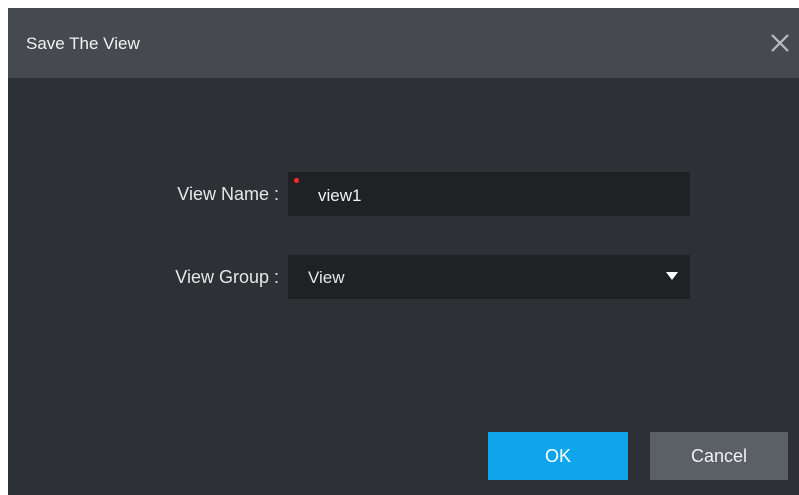 This screenshot has height=495, width=799. What do you see at coordinates (326, 277) in the screenshot?
I see `view-group-selected-value: View` at bounding box center [326, 277].